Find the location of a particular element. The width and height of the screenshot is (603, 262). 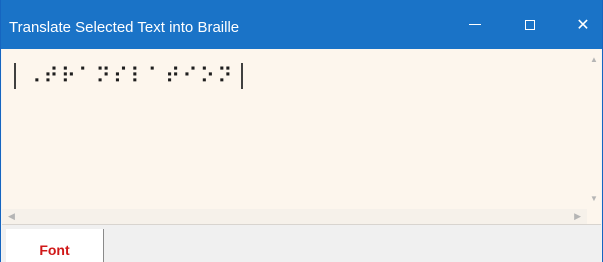

braille-line: ⠠⠞⠗⠁⠝⠎⠇⠁⠞⠊⠕⠝ is located at coordinates (128, 76).